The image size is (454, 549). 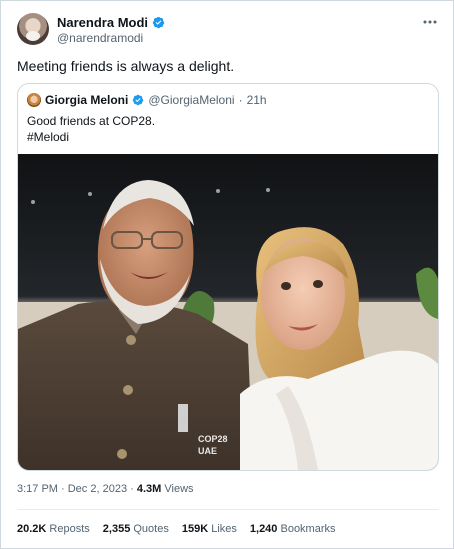 I want to click on quoted-avatar, so click(x=34, y=100).